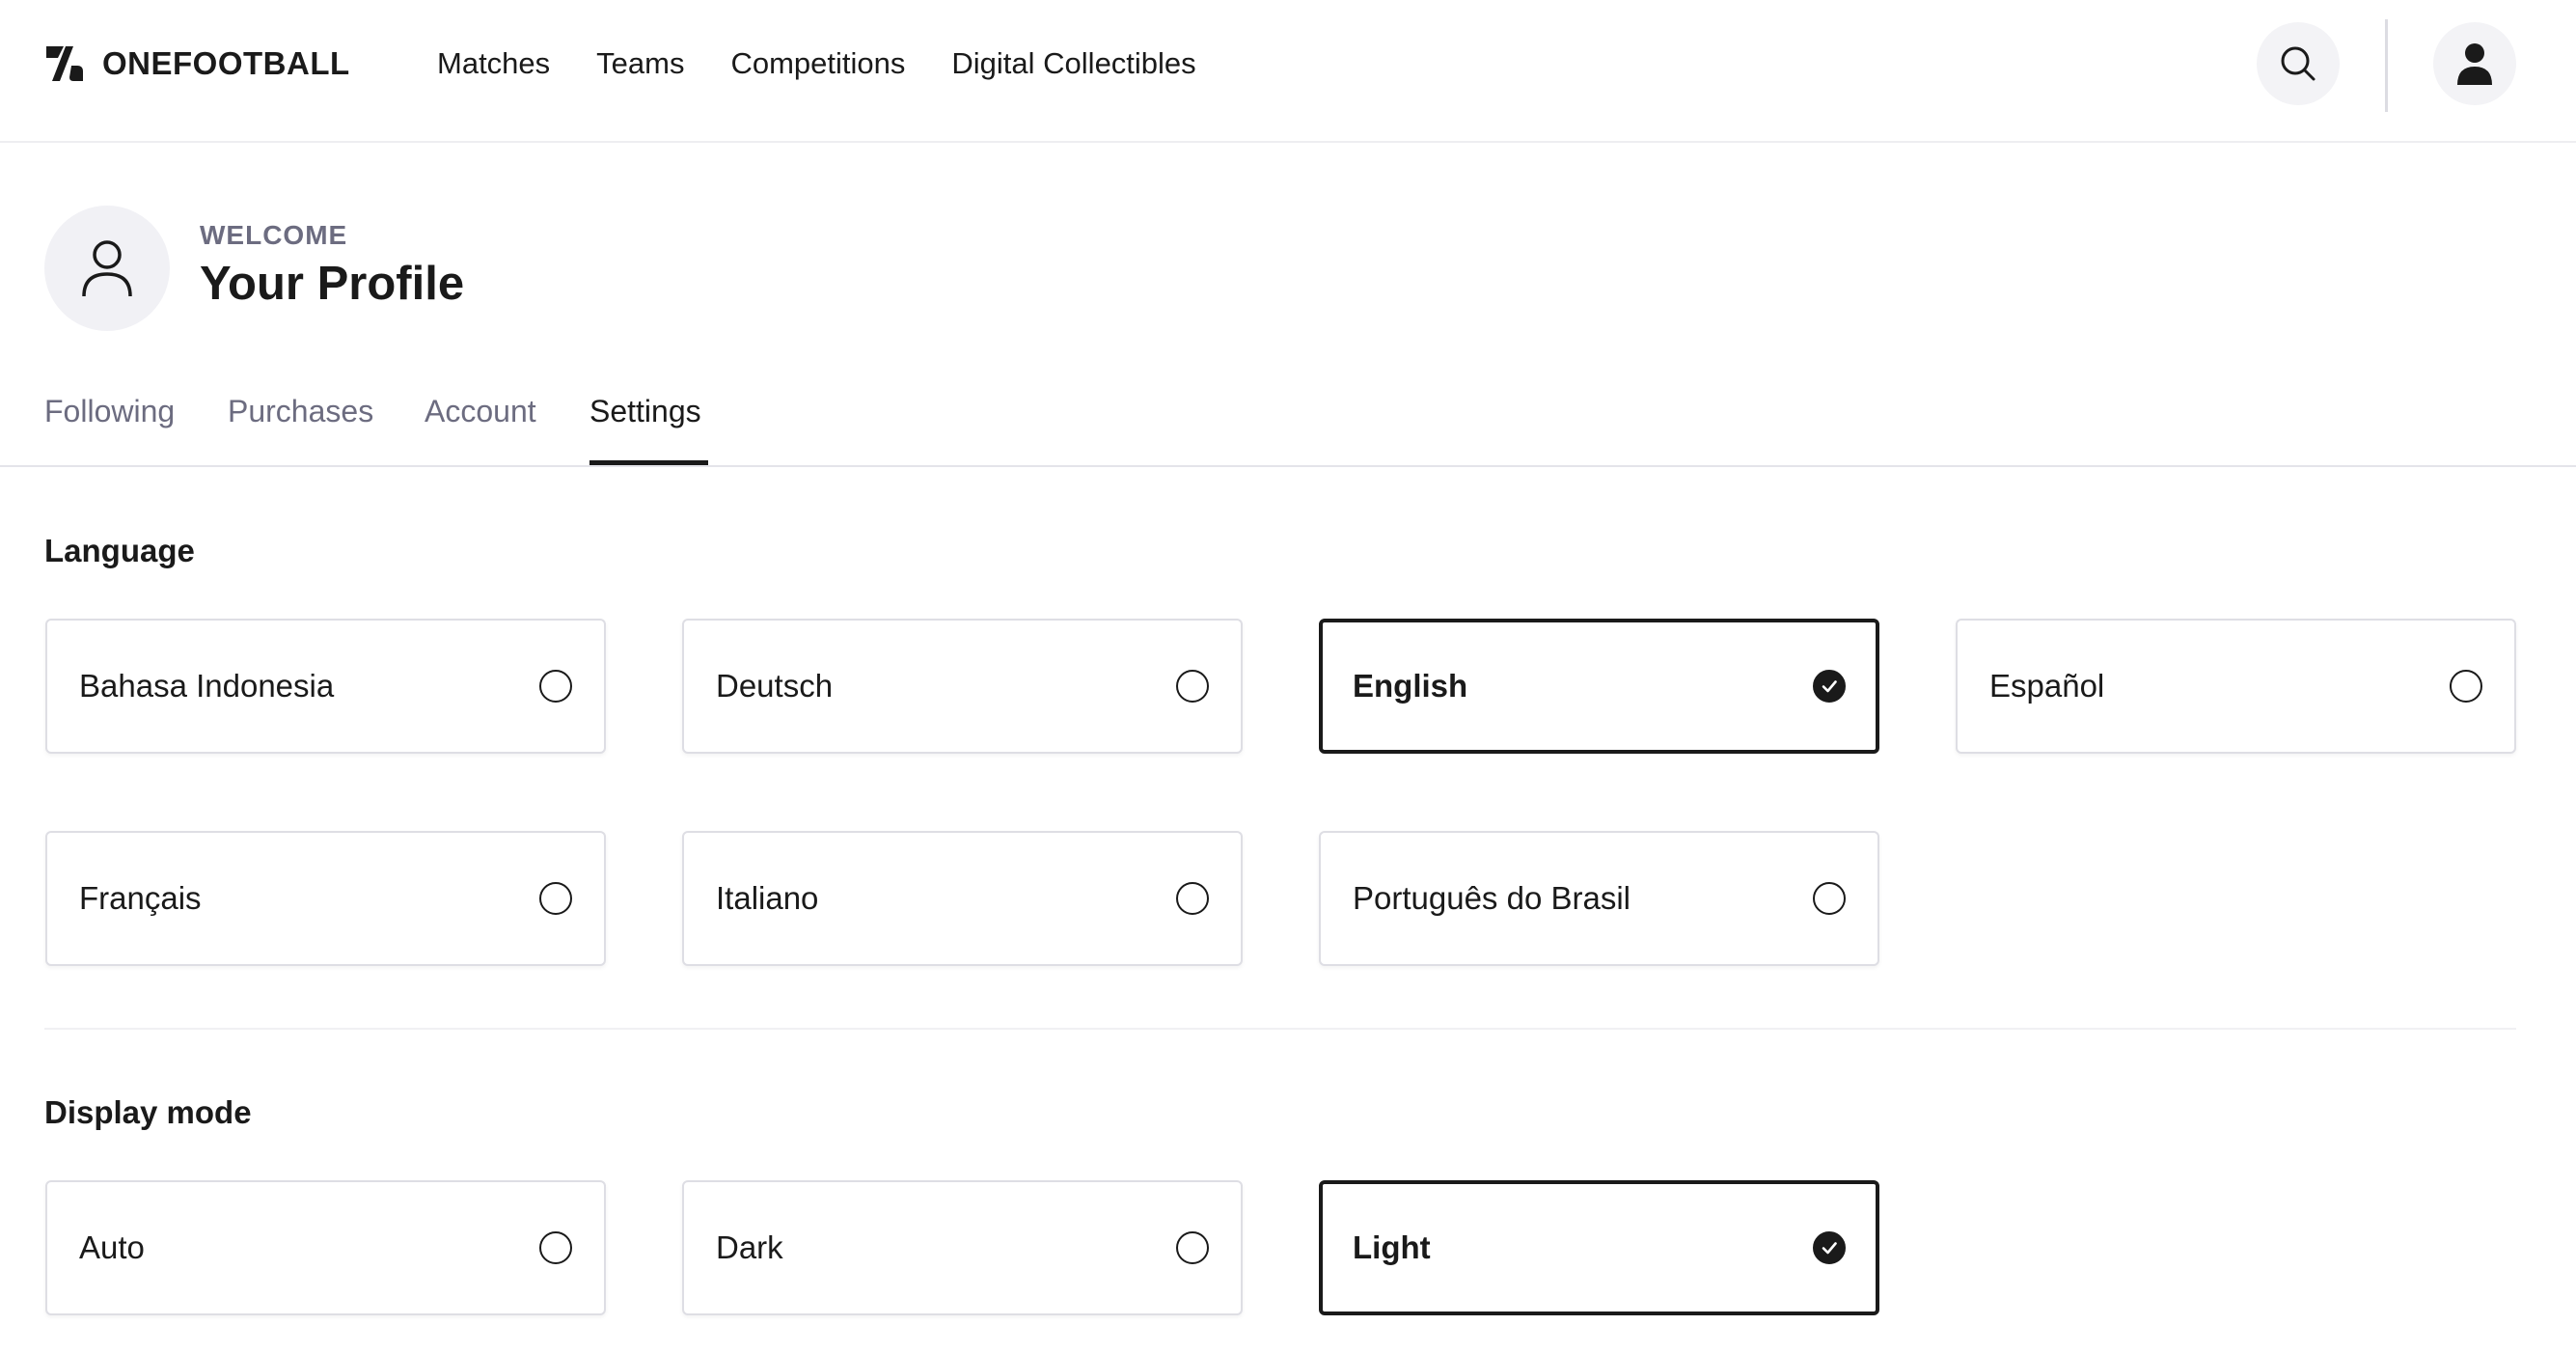 This screenshot has height=1353, width=2576. Describe the element at coordinates (2236, 686) in the screenshot. I see `language-option-espanol: Español` at that location.